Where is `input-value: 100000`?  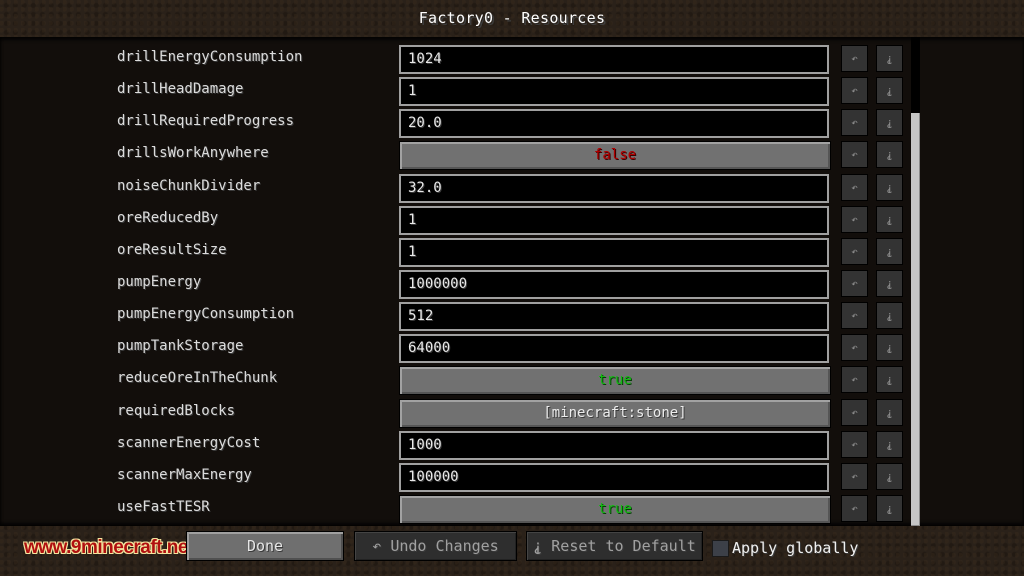 input-value: 100000 is located at coordinates (433, 477).